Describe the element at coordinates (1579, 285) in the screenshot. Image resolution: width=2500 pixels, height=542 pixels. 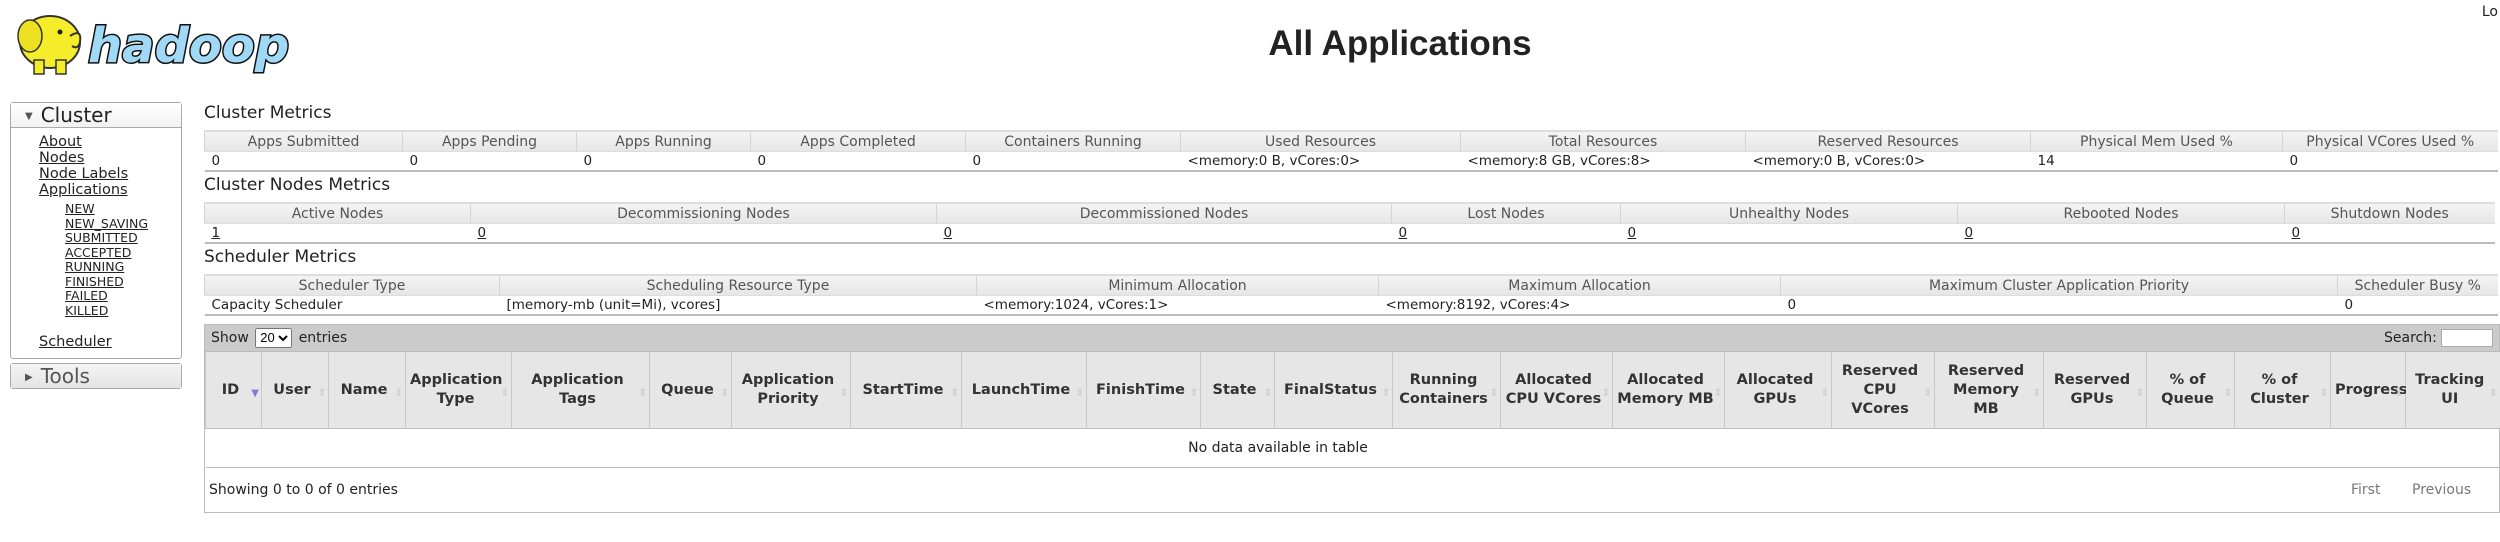
I see `header-maximum-allocation: Maximum Allocation` at that location.